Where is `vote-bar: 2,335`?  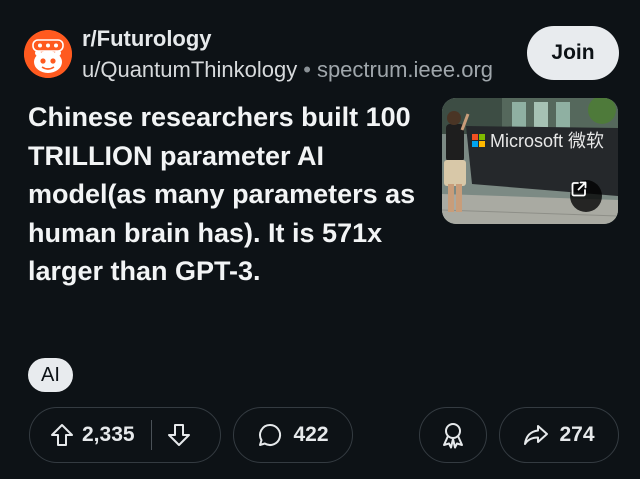
vote-bar: 2,335 is located at coordinates (125, 435).